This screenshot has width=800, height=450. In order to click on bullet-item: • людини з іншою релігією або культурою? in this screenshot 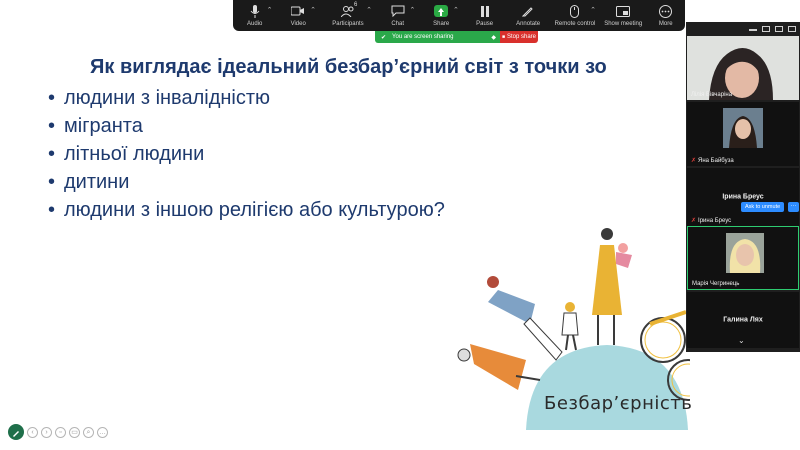, I will do `click(246, 210)`.